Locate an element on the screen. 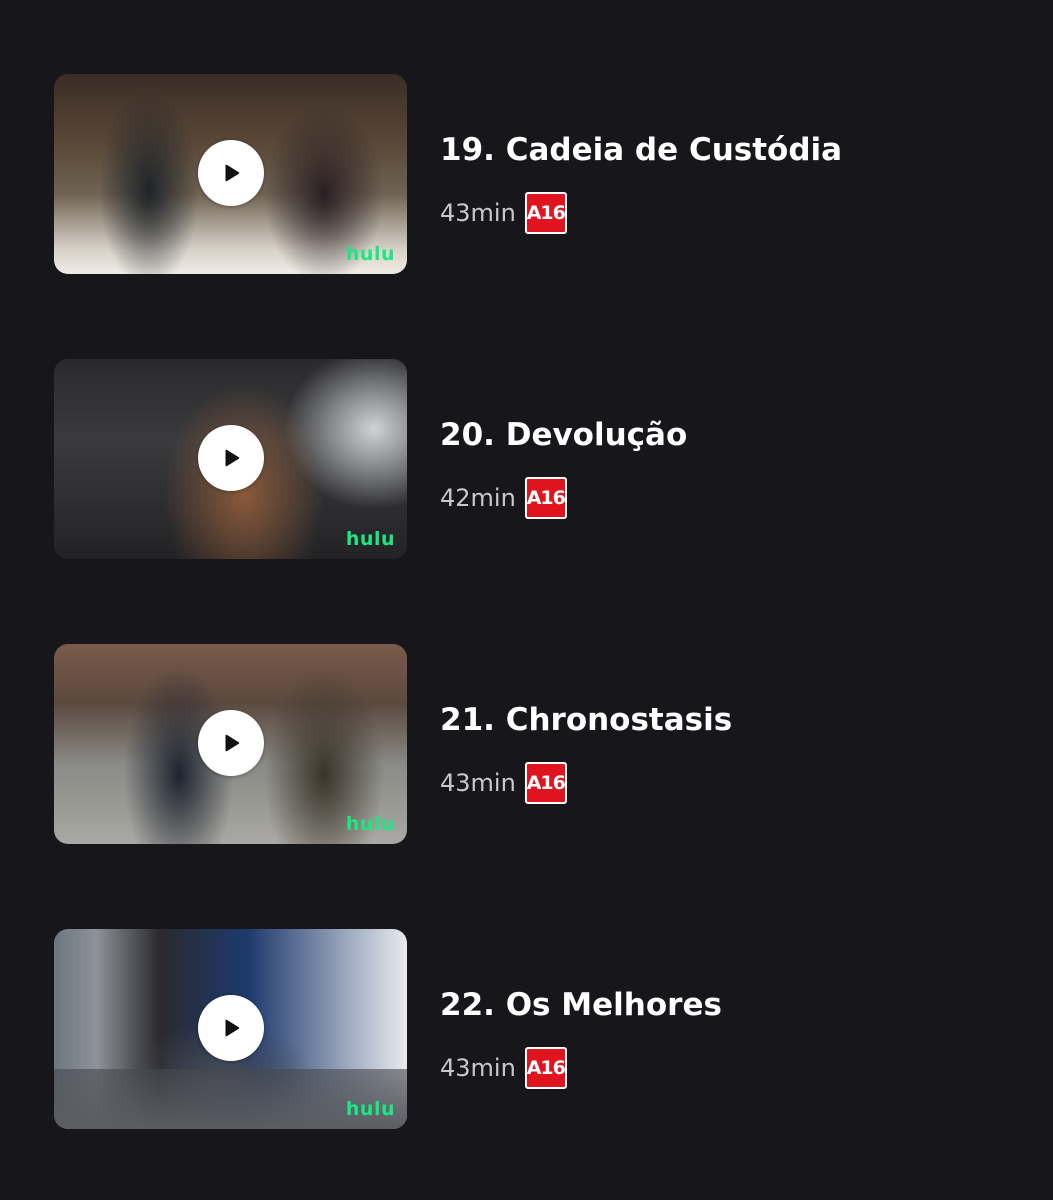 The height and width of the screenshot is (1200, 1053). episode-title: 21. Chronostasis is located at coordinates (586, 720).